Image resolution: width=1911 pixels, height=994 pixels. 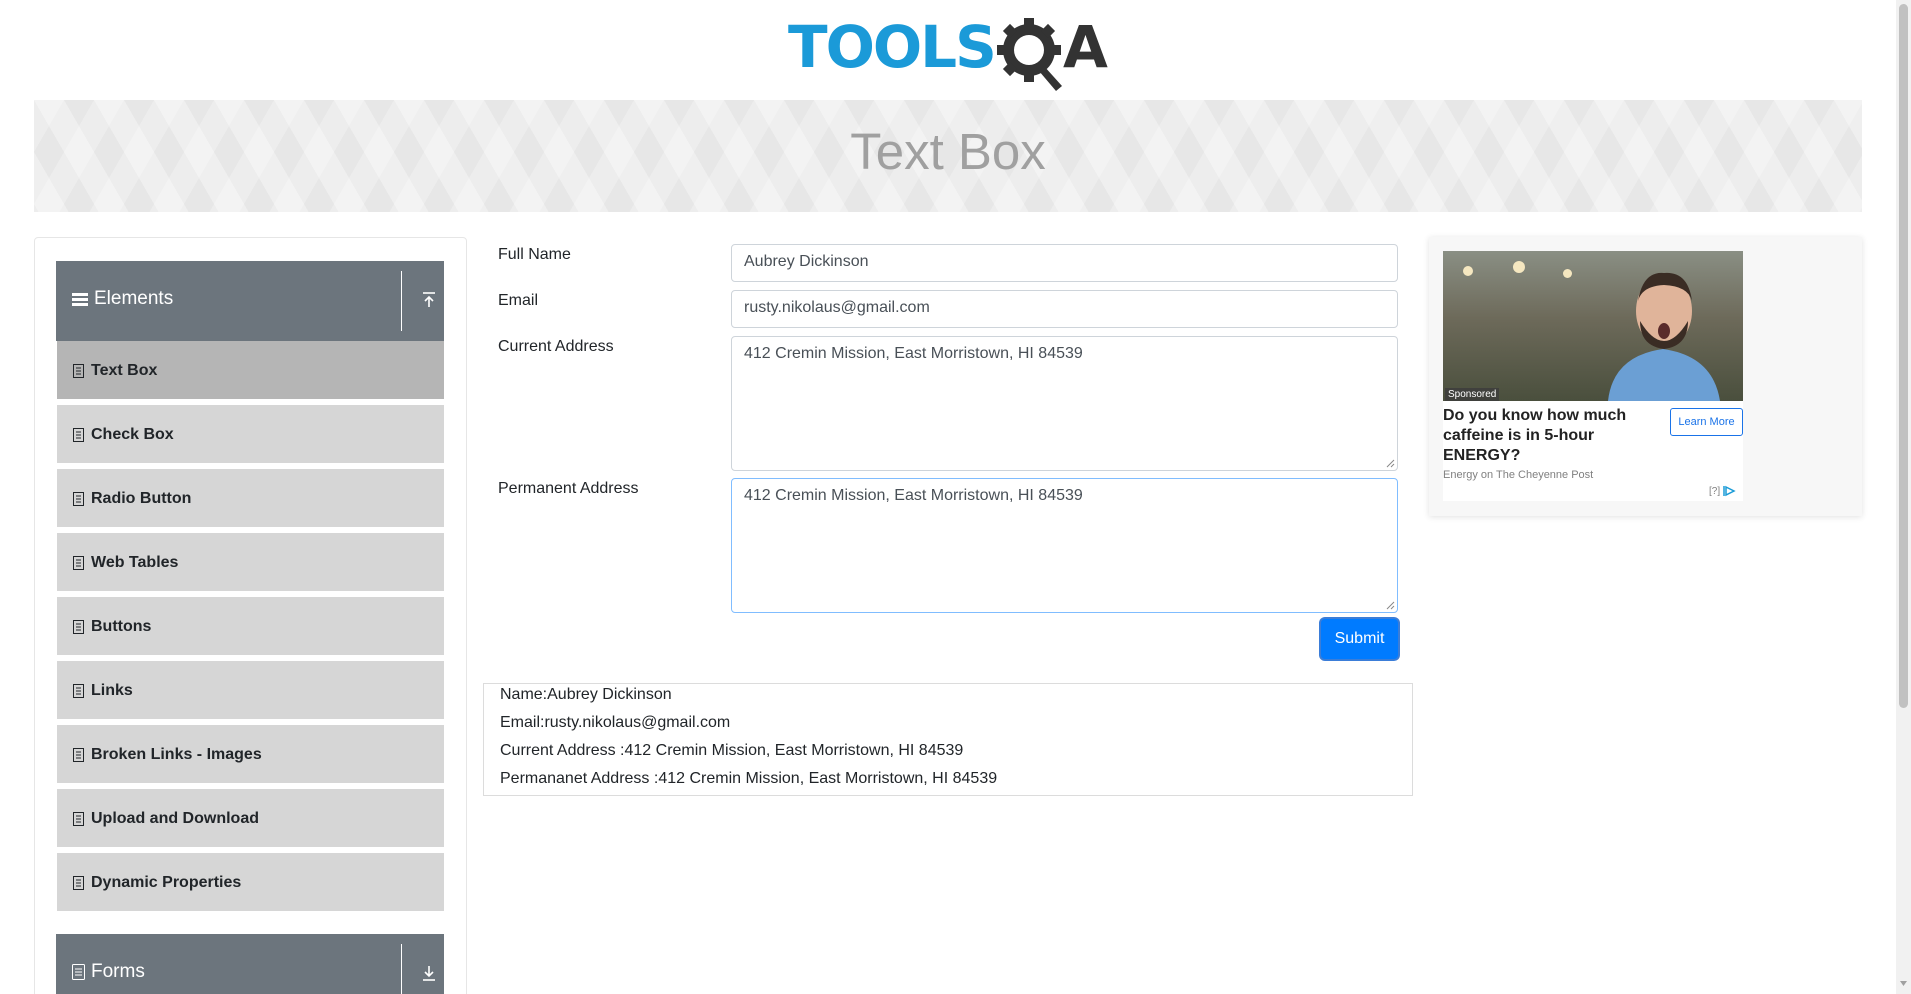 I want to click on permanent-address-label: Permanent Address, so click(x=568, y=488).